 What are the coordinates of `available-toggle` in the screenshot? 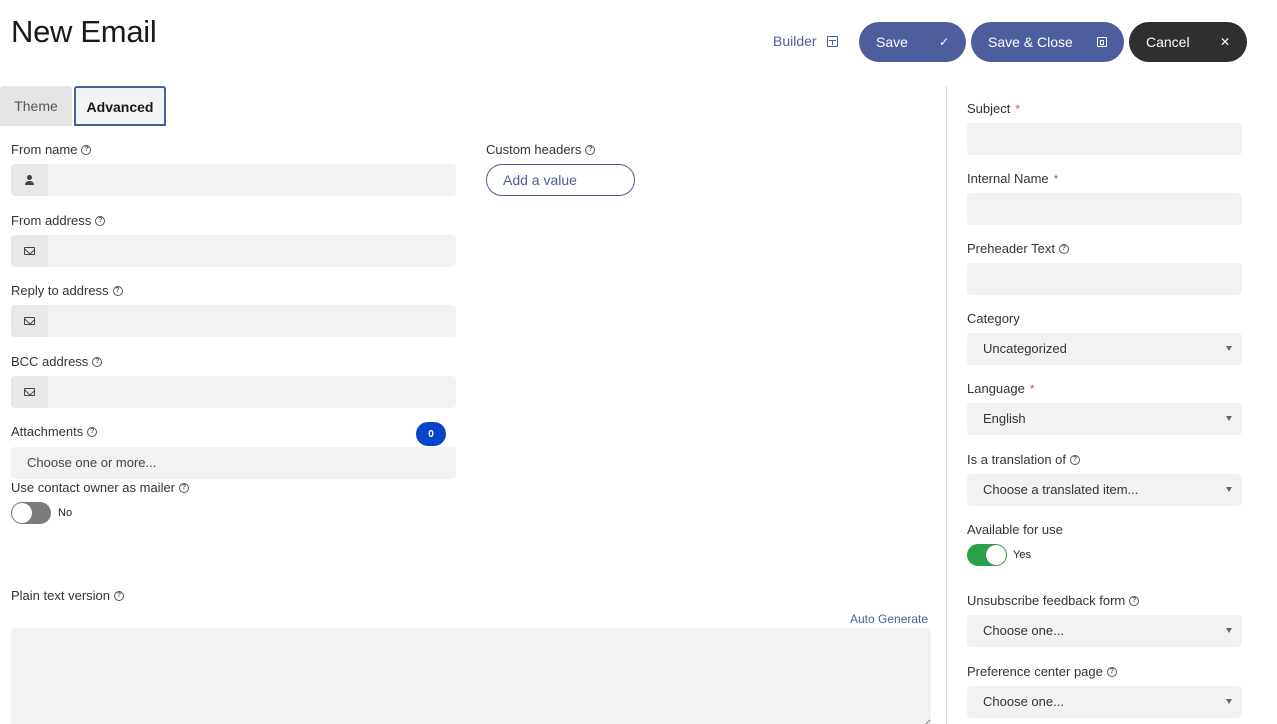 It's located at (987, 555).